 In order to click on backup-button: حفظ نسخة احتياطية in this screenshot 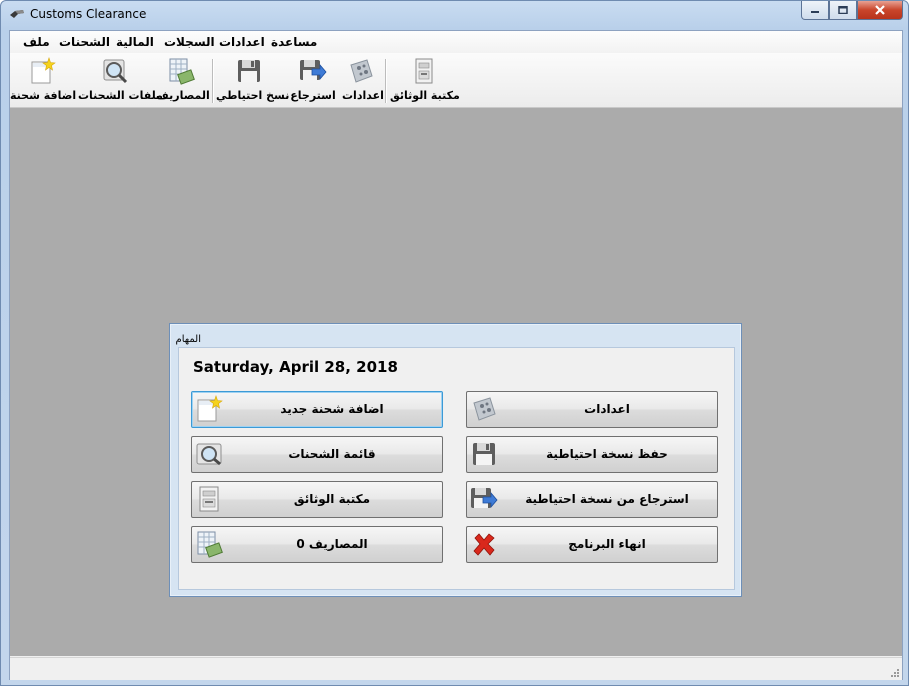, I will do `click(592, 454)`.